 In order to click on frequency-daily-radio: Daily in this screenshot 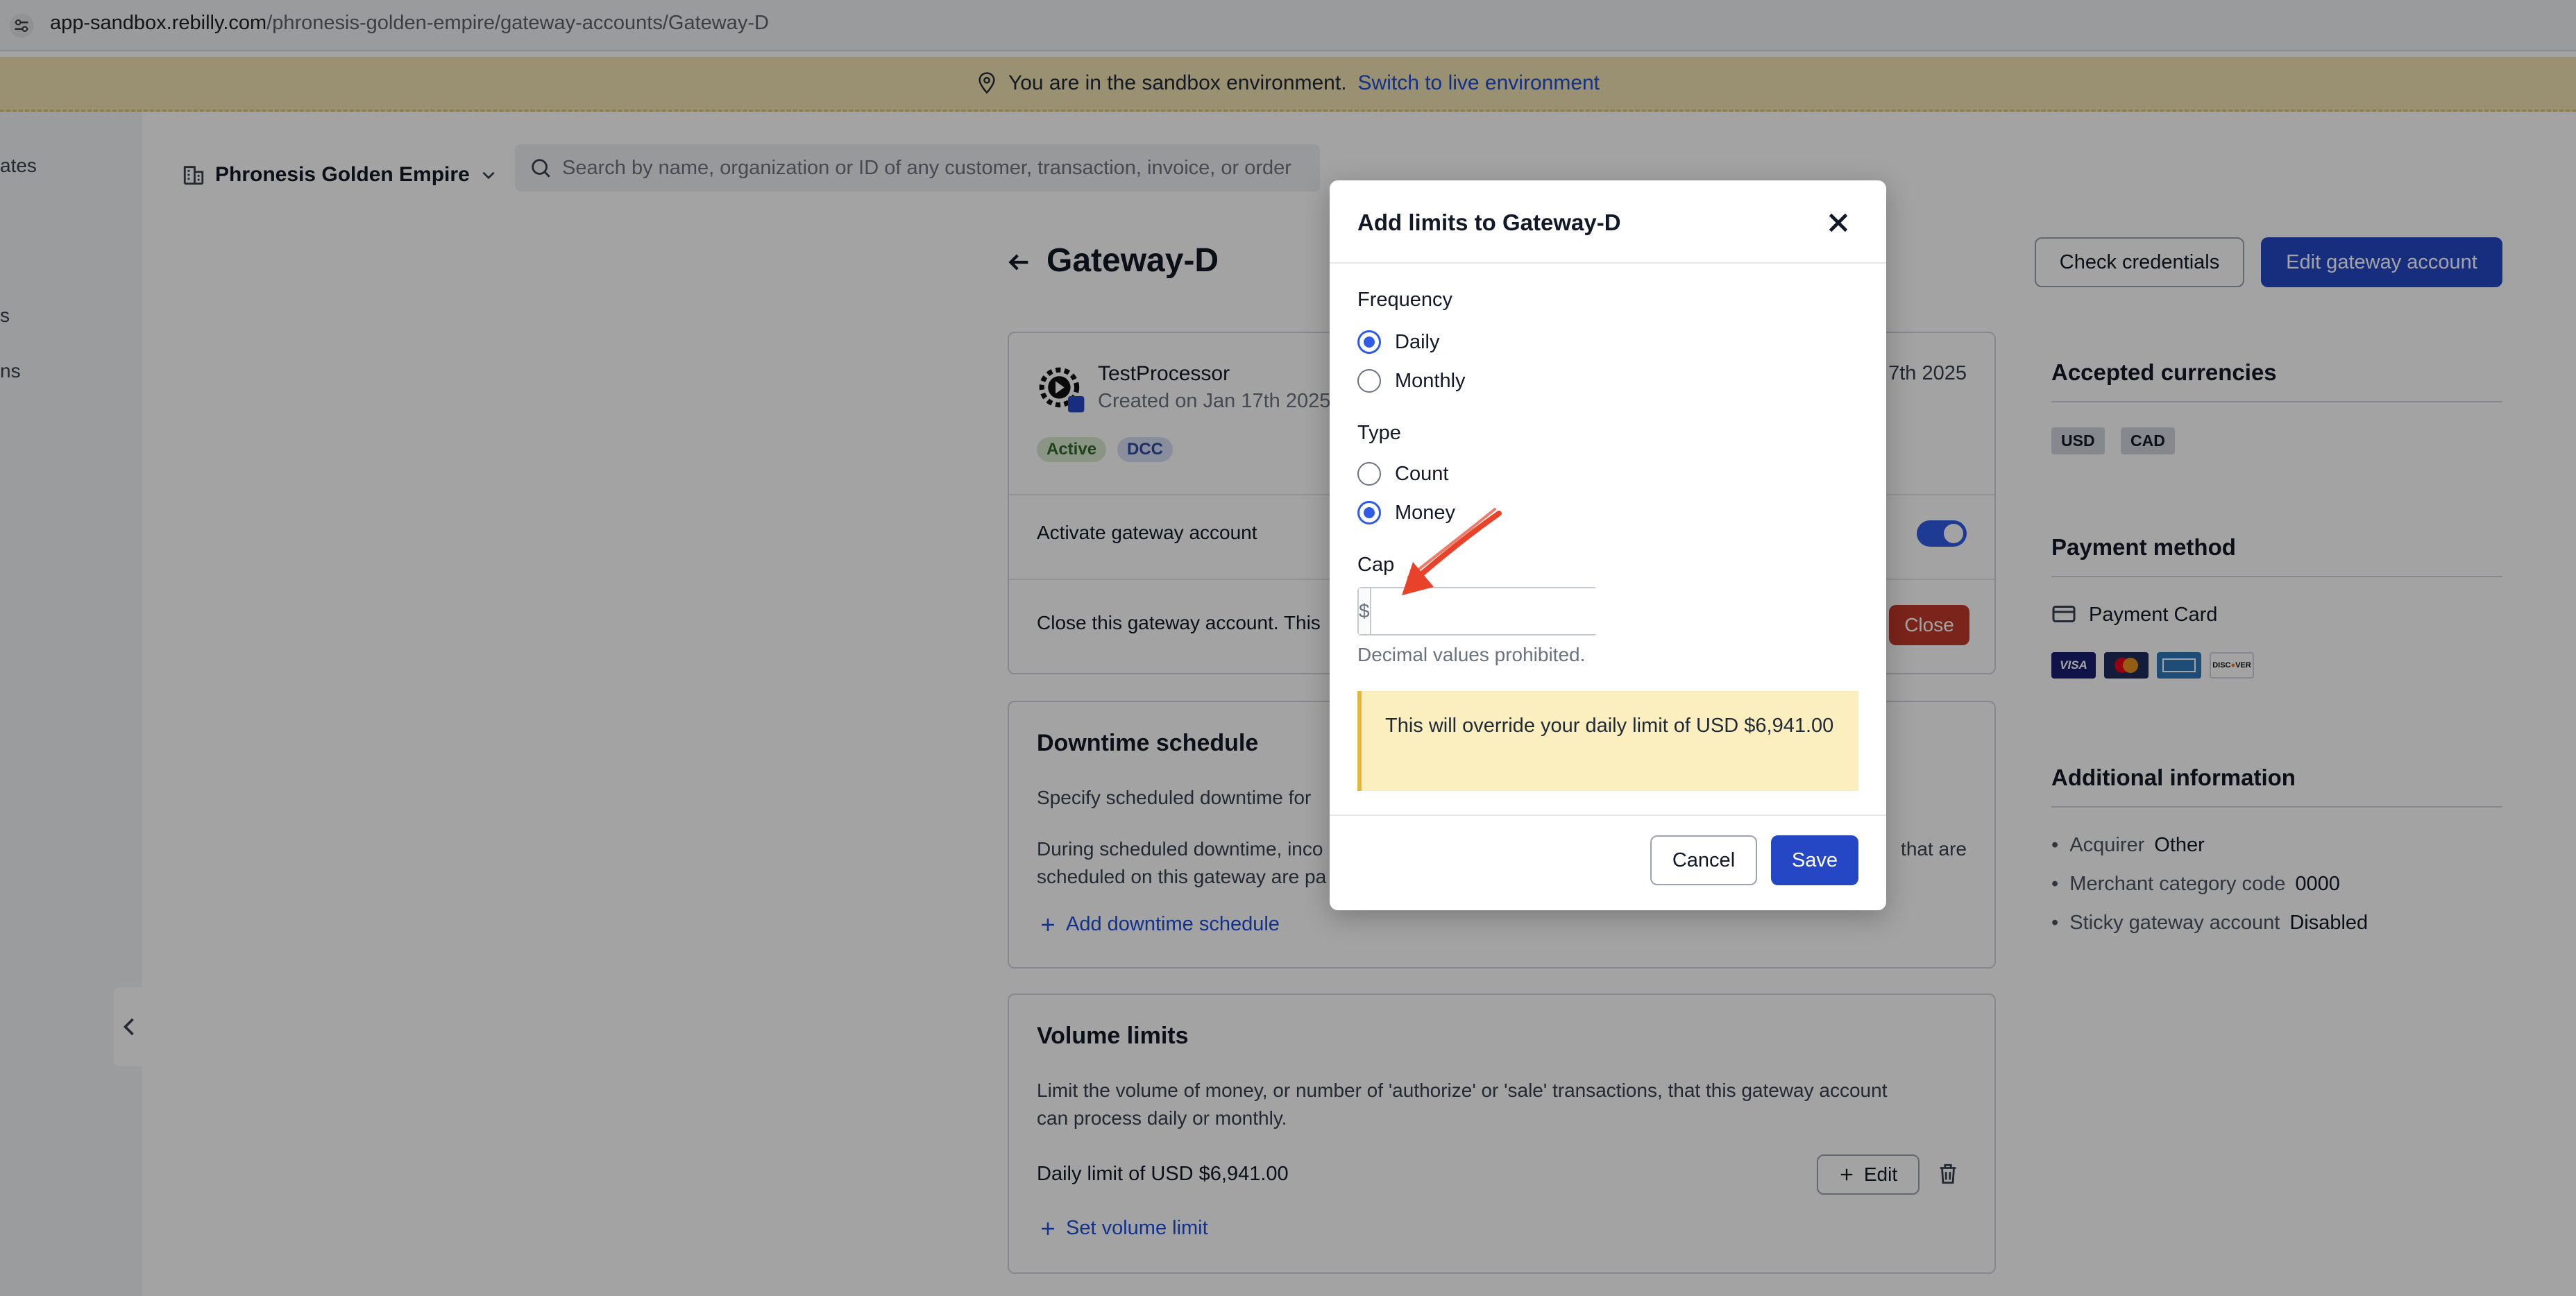, I will do `click(1398, 342)`.